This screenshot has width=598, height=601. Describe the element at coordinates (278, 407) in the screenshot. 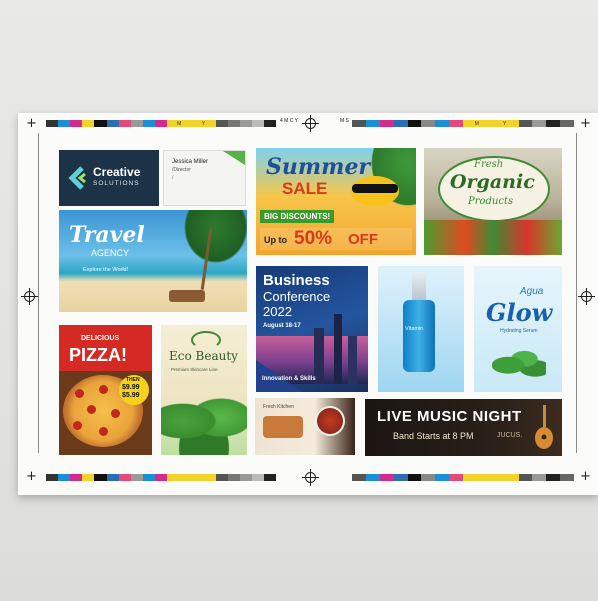

I see `food-label: Fresh Kitchen` at that location.